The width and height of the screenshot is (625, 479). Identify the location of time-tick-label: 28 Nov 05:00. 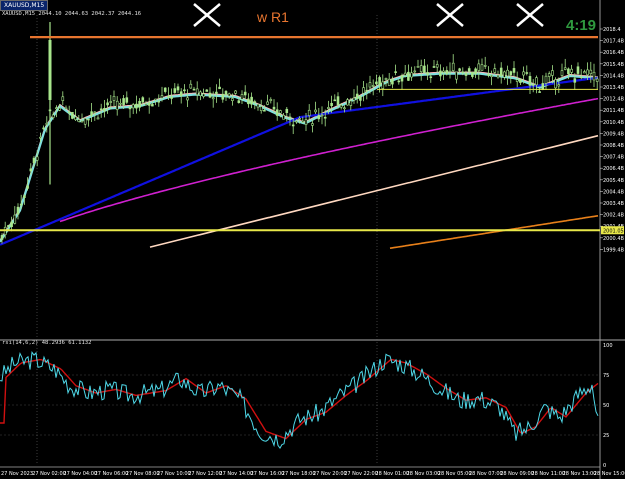
(455, 474).